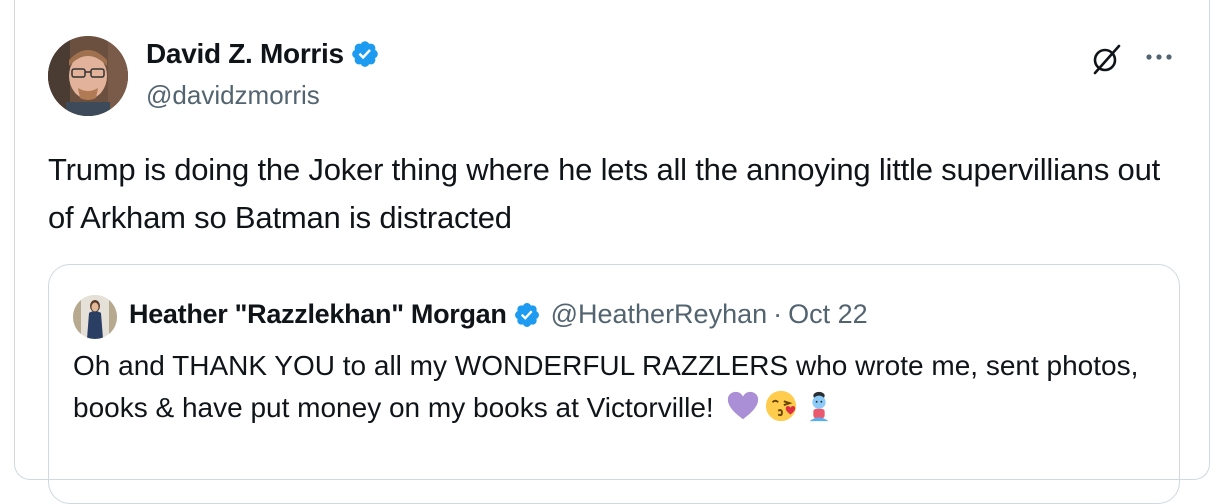  Describe the element at coordinates (659, 314) in the screenshot. I see `quoted-handle: @HeatherReyhan` at that location.